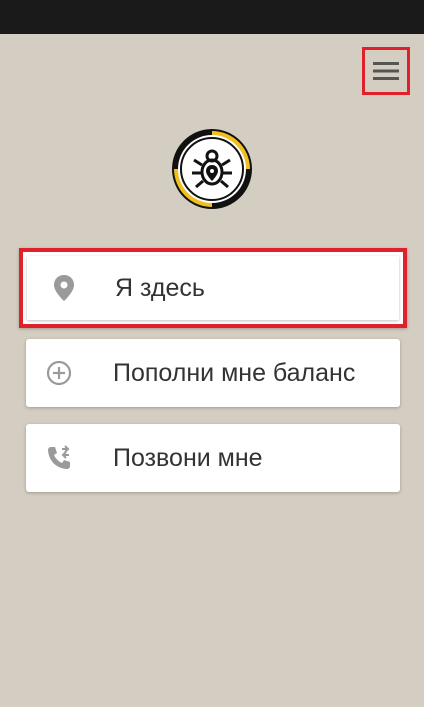 This screenshot has height=707, width=424. I want to click on phone-forward-icon, so click(59, 458).